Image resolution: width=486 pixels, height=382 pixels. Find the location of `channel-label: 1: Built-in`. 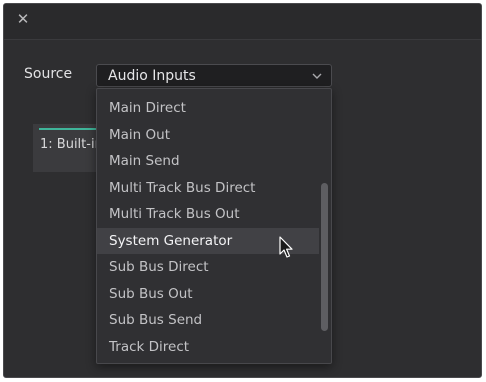

channel-label: 1: Built-in is located at coordinates (71, 144).